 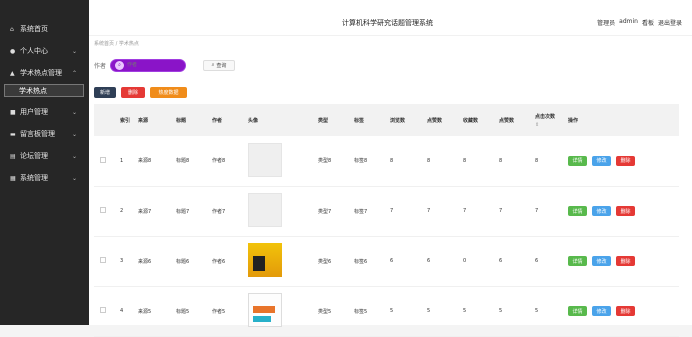 What do you see at coordinates (551, 311) in the screenshot?
I see `cell-clicks: 5` at bounding box center [551, 311].